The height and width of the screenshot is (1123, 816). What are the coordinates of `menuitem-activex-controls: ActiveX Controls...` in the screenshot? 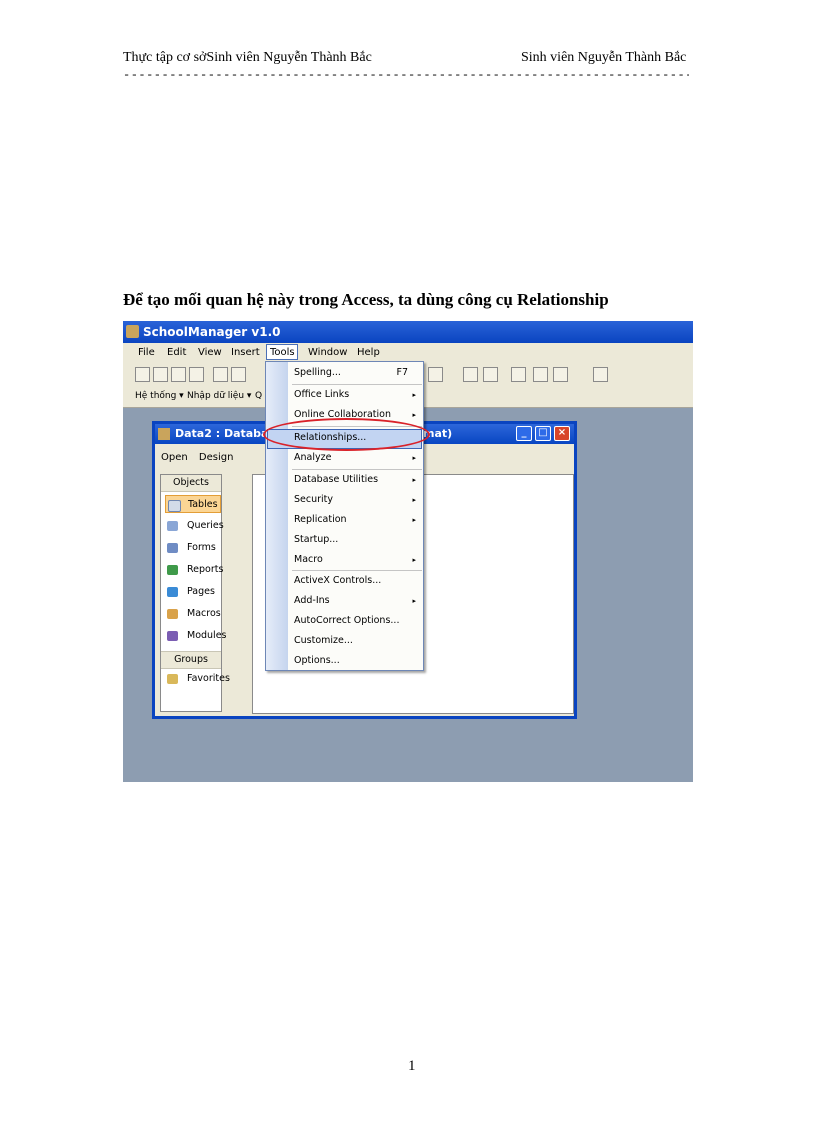 It's located at (357, 581).